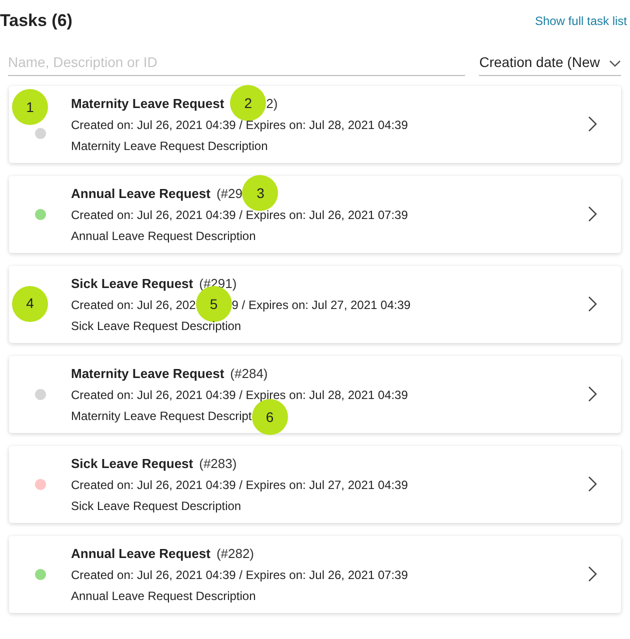 This screenshot has width=630, height=639. I want to click on page-title: Tasks (6), so click(36, 21).